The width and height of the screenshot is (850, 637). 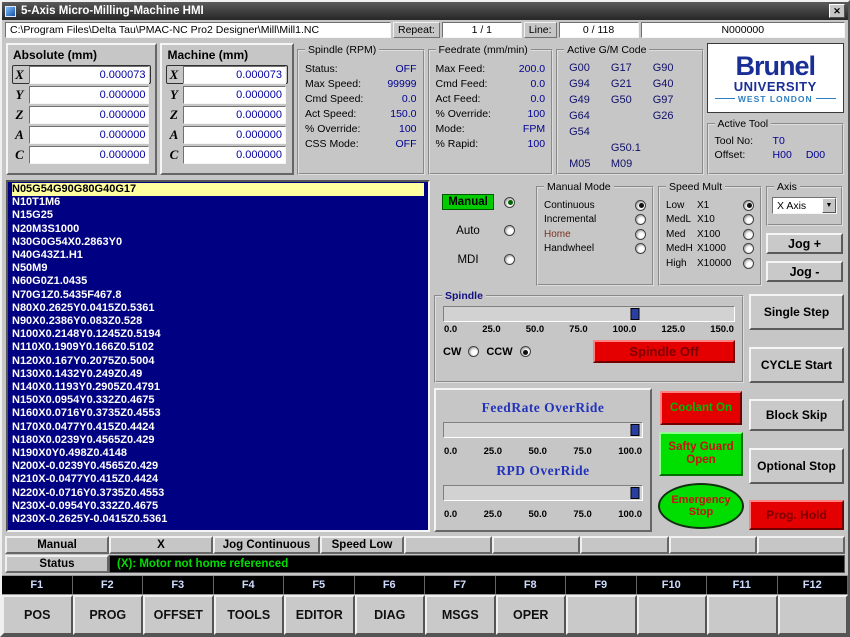 I want to click on gm-code: G50, so click(x=621, y=100).